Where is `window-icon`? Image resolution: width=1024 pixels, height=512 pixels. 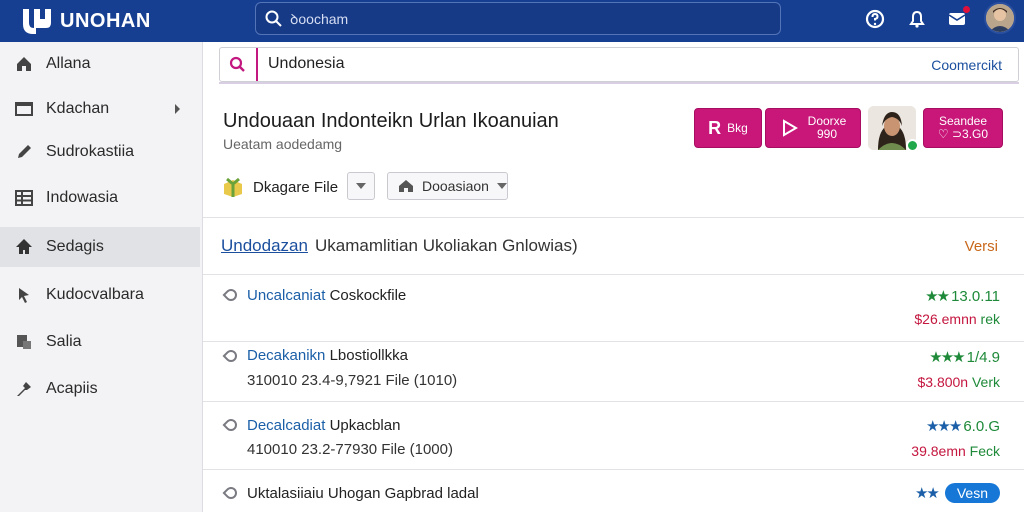 window-icon is located at coordinates (24, 109).